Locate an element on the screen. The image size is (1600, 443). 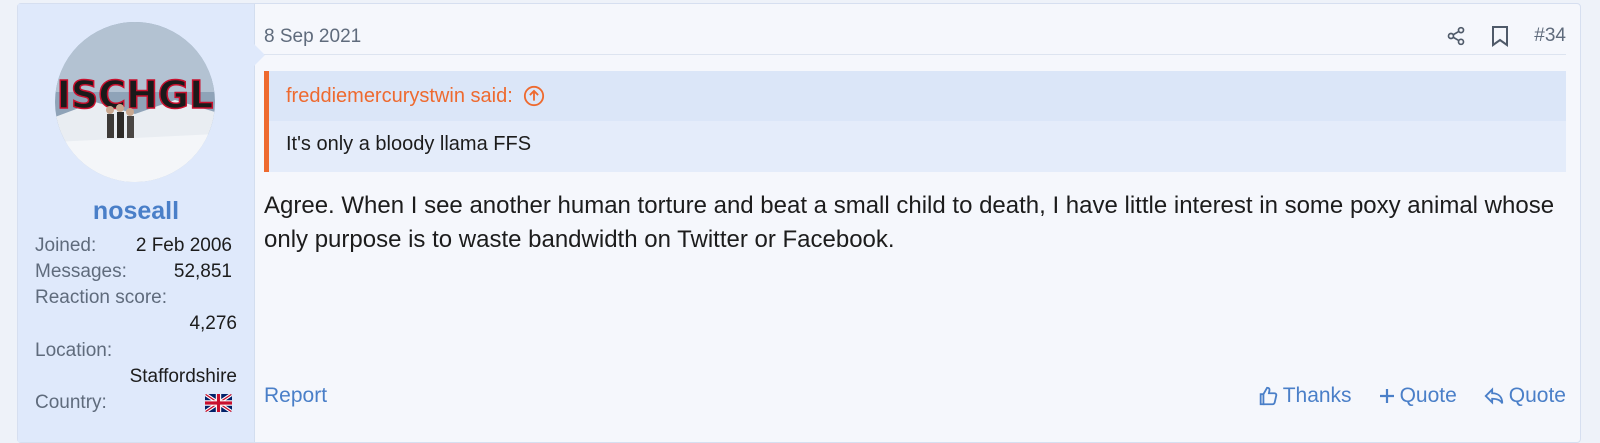
uk-flag-icon is located at coordinates (218, 403).